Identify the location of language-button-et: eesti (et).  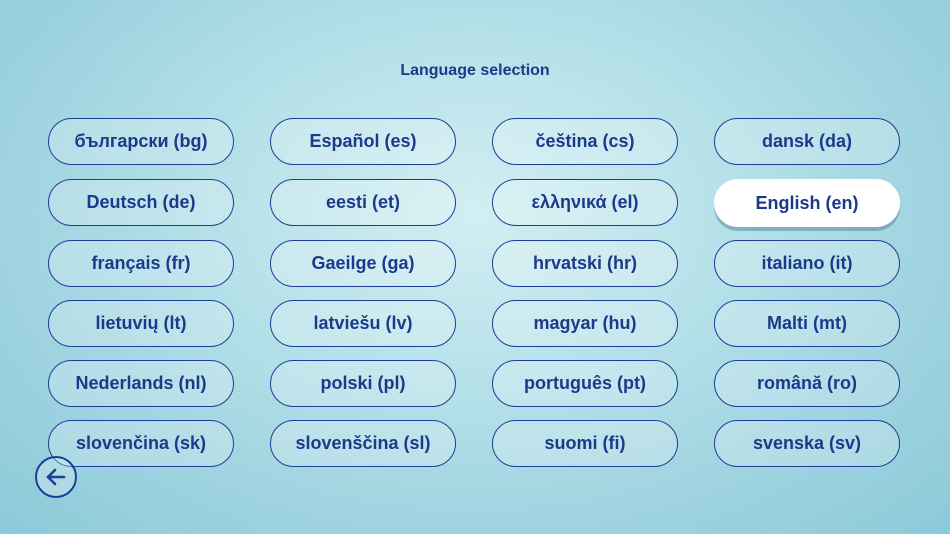
(363, 202).